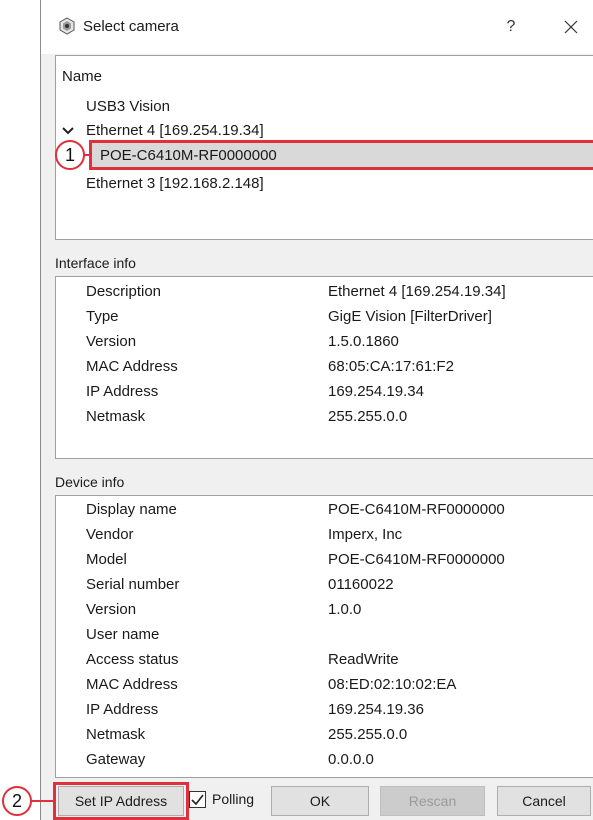  I want to click on interface-netmask-value: 255.255.0.0, so click(368, 416).